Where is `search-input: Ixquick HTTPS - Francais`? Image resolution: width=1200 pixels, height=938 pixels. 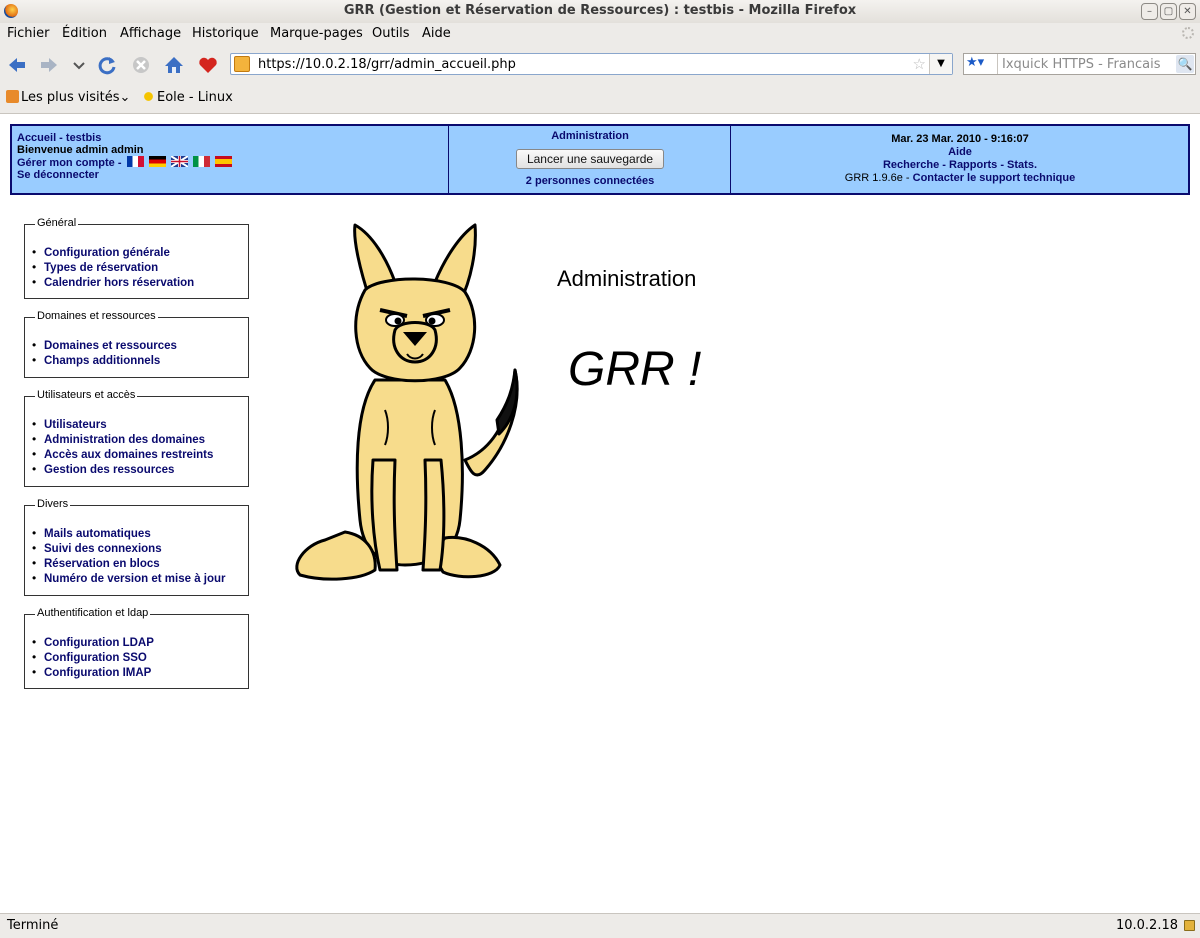 search-input: Ixquick HTTPS - Francais is located at coordinates (1081, 64).